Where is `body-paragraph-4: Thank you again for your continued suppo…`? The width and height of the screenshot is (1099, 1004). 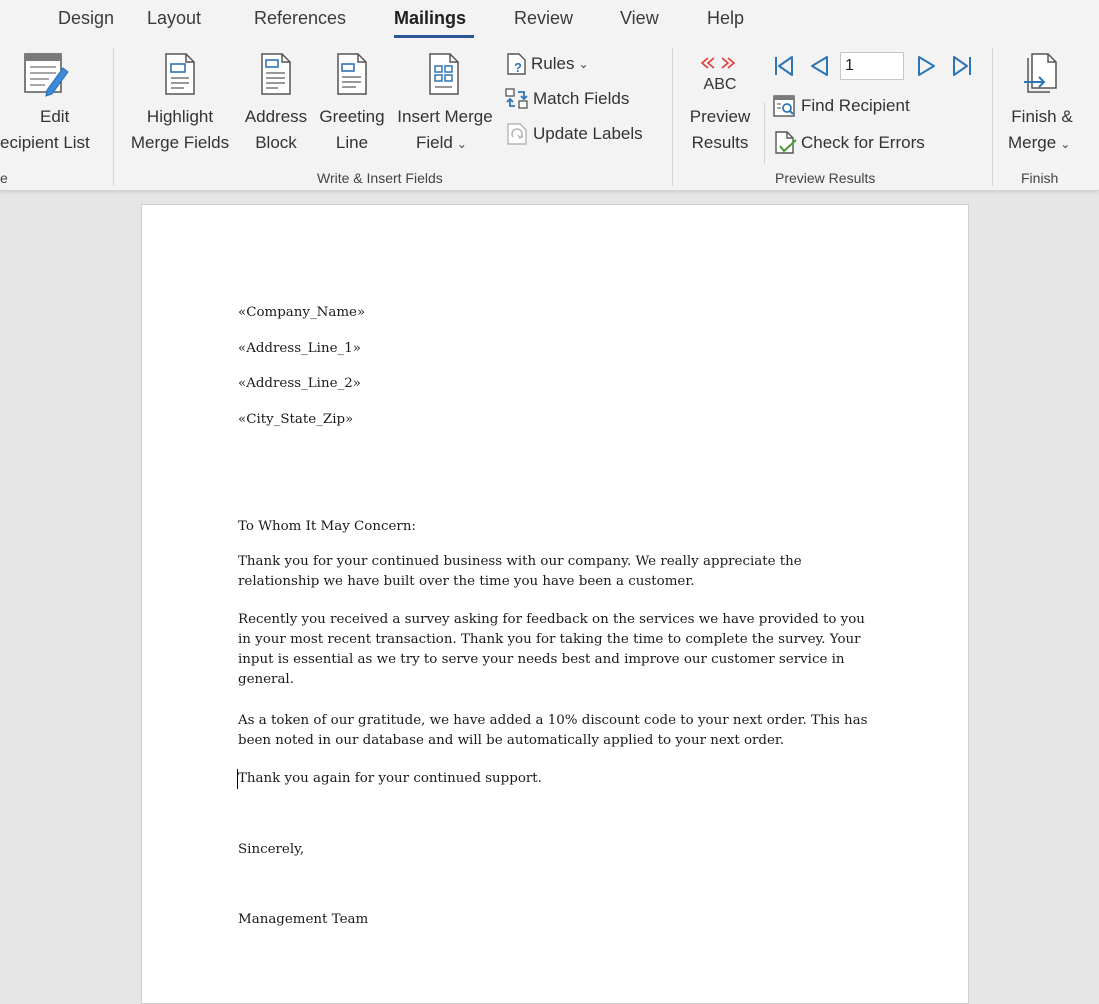 body-paragraph-4: Thank you again for your continued suppo… is located at coordinates (390, 778).